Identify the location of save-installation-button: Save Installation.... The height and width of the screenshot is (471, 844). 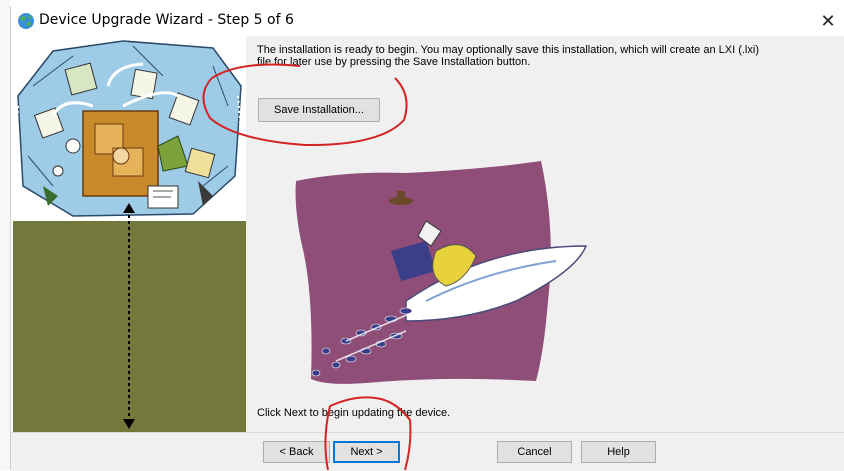
(319, 110).